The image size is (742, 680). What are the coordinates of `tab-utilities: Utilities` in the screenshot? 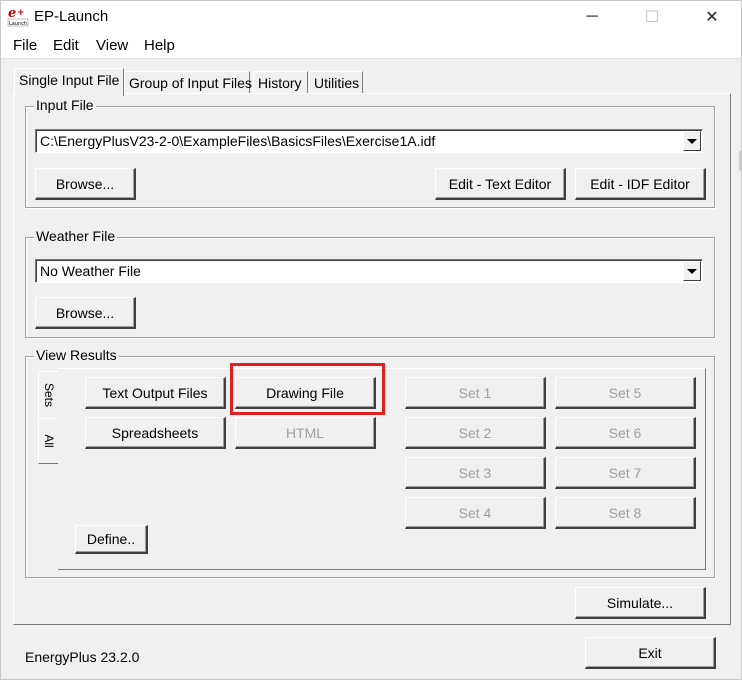 It's located at (336, 83).